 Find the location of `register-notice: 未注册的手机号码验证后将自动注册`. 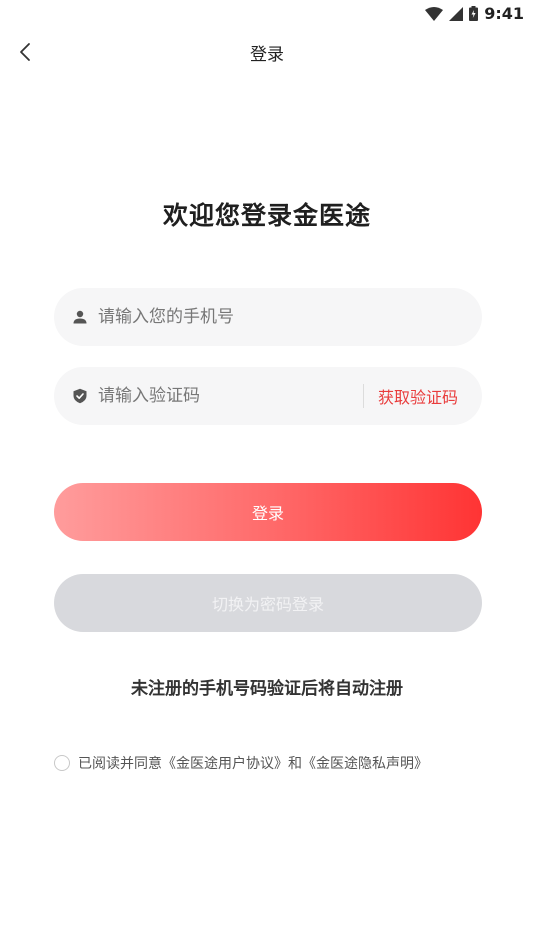

register-notice: 未注册的手机号码验证后将自动注册 is located at coordinates (267, 689).